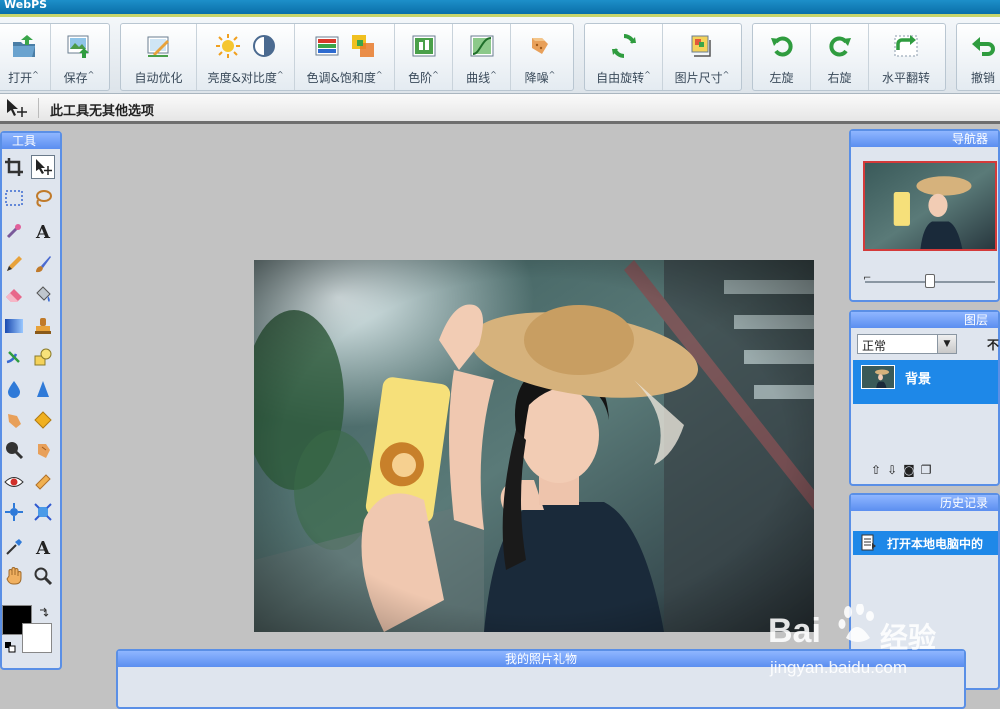 This screenshot has height=709, width=1000. I want to click on denoise-button: 降噪^, so click(540, 57).